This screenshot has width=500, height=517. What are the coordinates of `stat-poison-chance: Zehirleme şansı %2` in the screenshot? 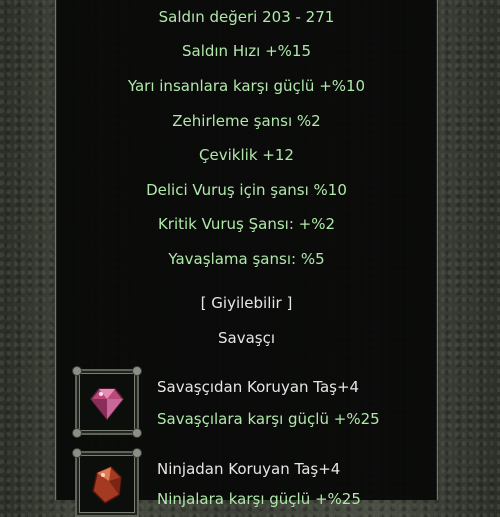 It's located at (246, 121).